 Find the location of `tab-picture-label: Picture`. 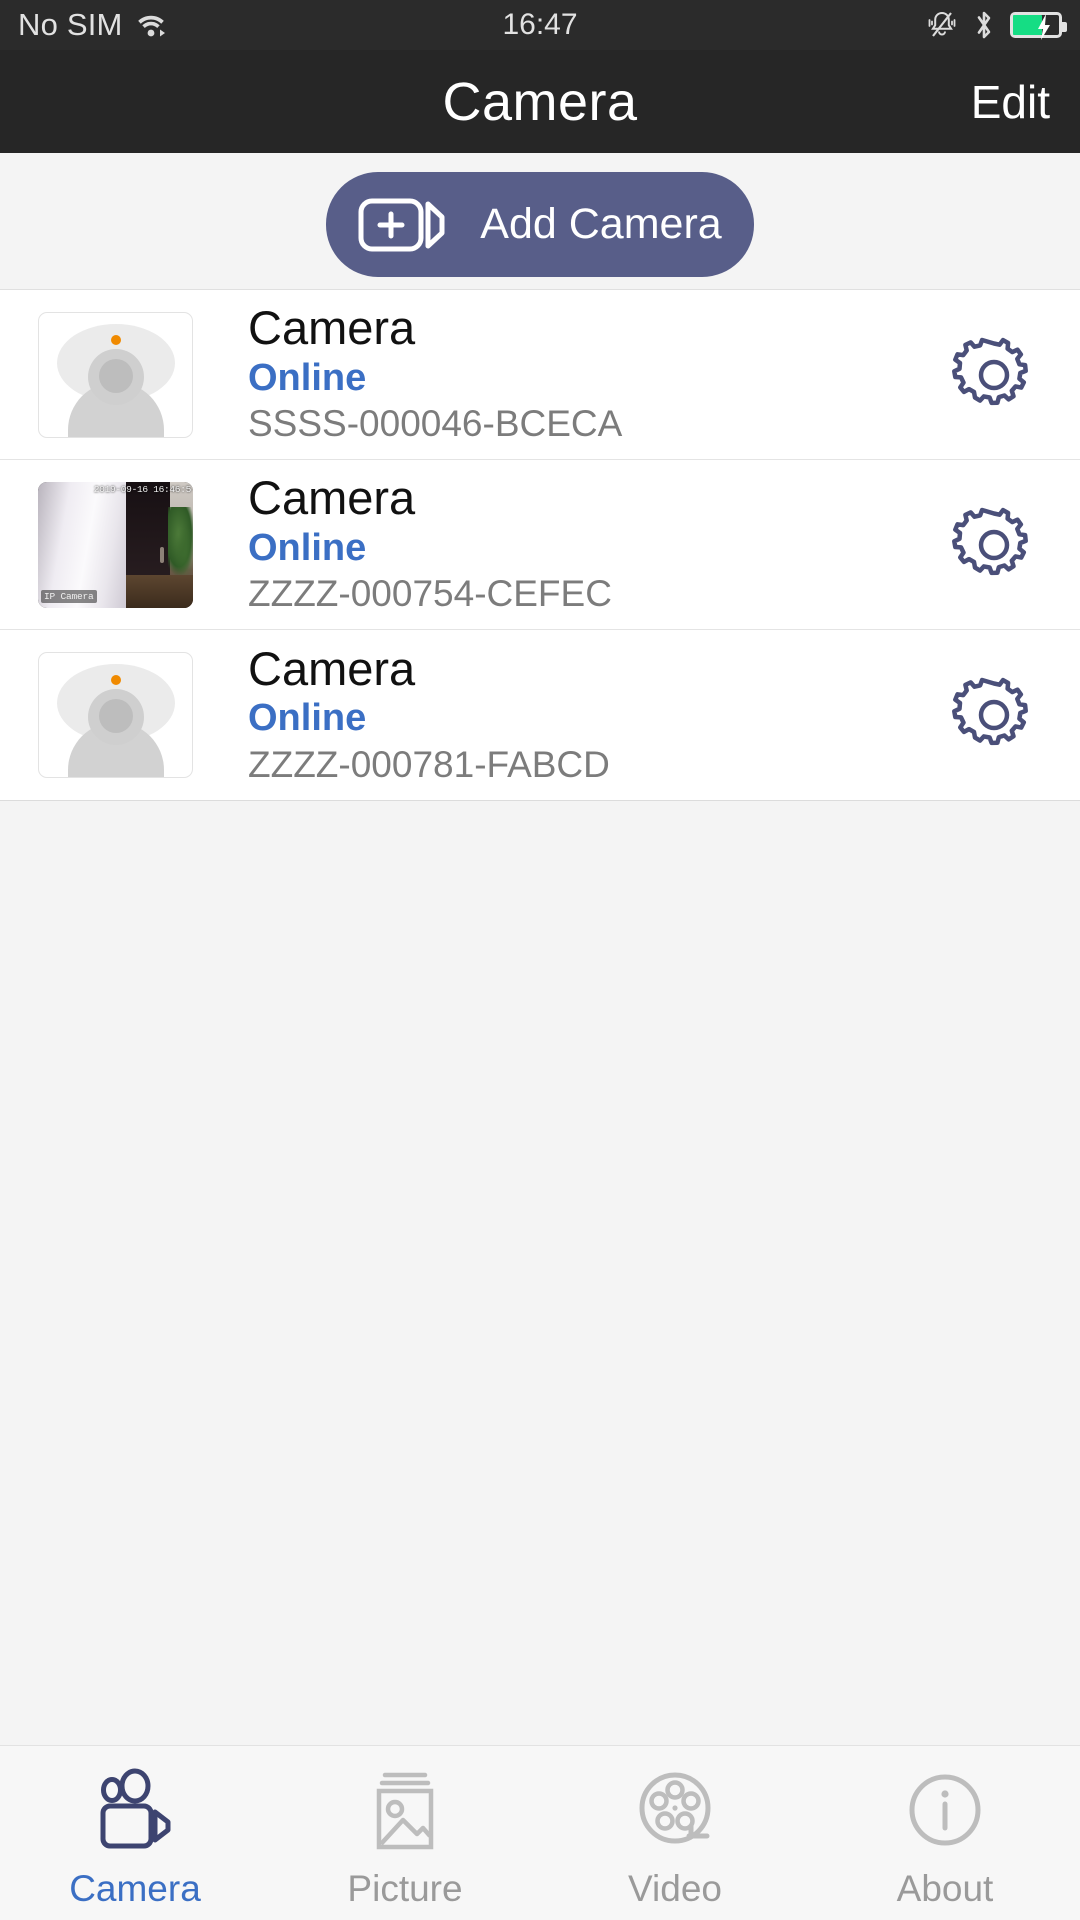

tab-picture-label: Picture is located at coordinates (405, 1888).